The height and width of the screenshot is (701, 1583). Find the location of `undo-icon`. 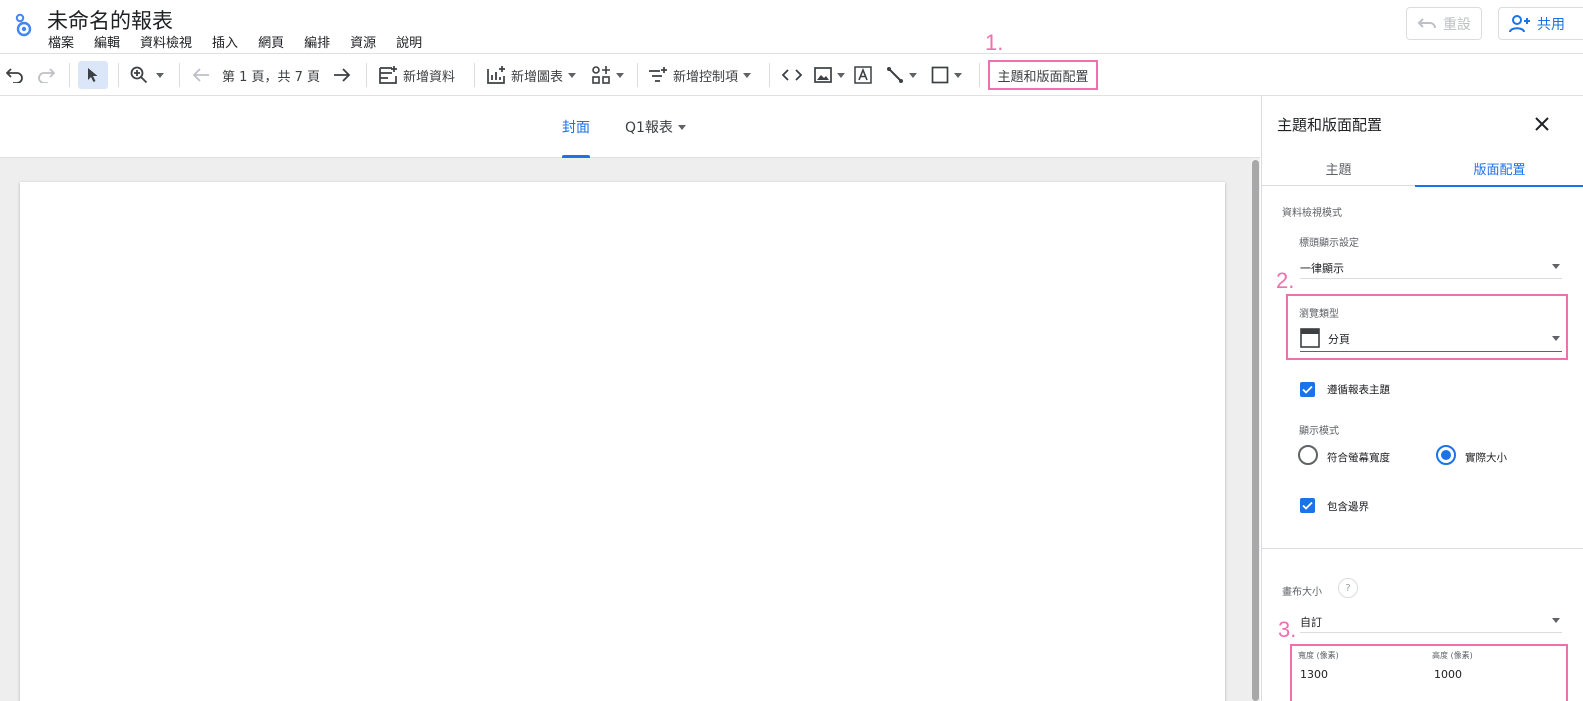

undo-icon is located at coordinates (14, 75).